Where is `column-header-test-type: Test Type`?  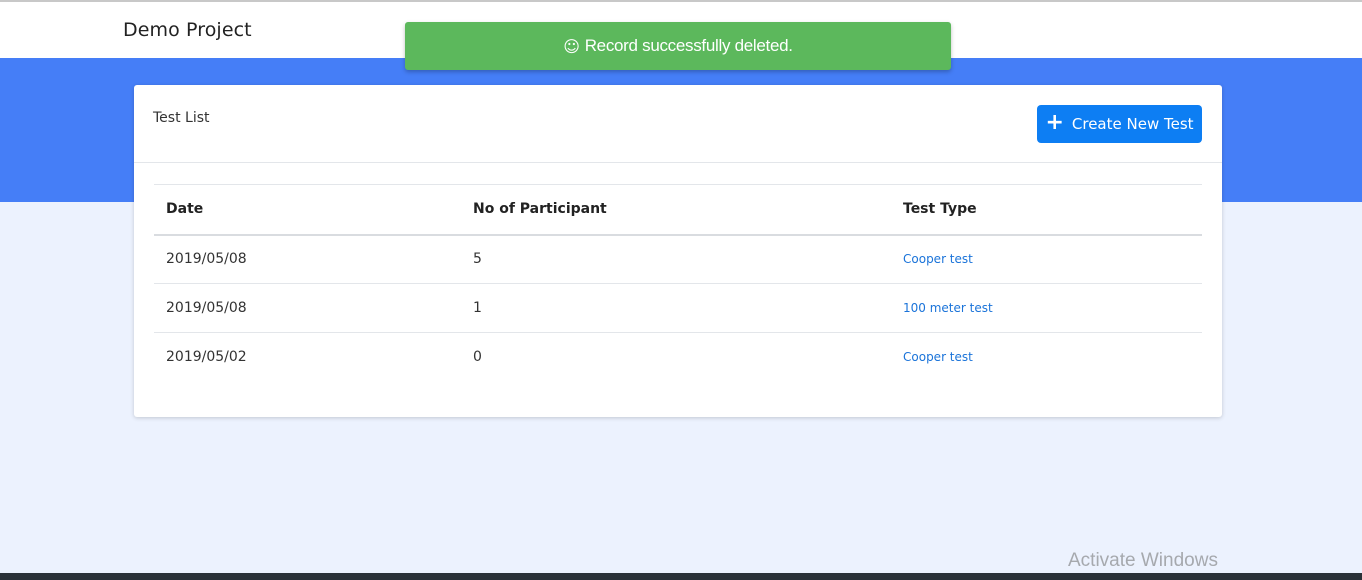
column-header-test-type: Test Type is located at coordinates (1046, 210).